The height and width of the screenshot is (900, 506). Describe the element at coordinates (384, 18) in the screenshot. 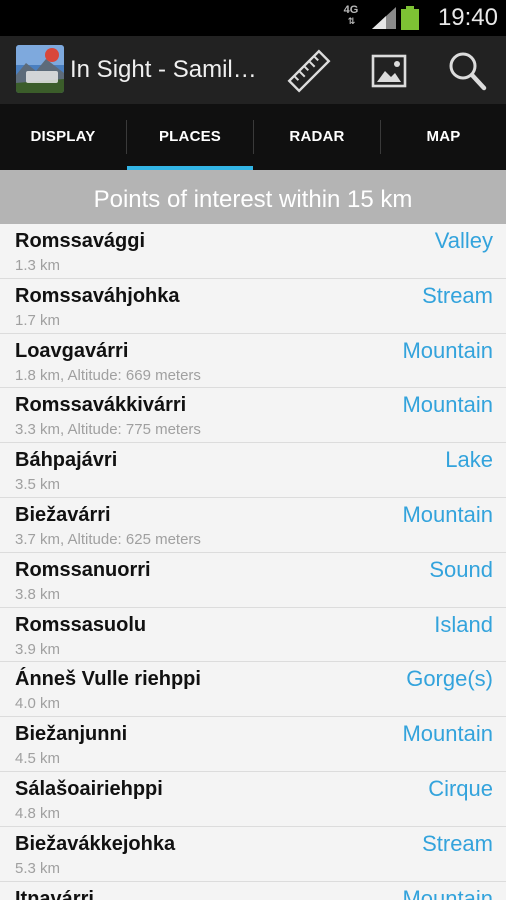

I see `signal-icon` at that location.